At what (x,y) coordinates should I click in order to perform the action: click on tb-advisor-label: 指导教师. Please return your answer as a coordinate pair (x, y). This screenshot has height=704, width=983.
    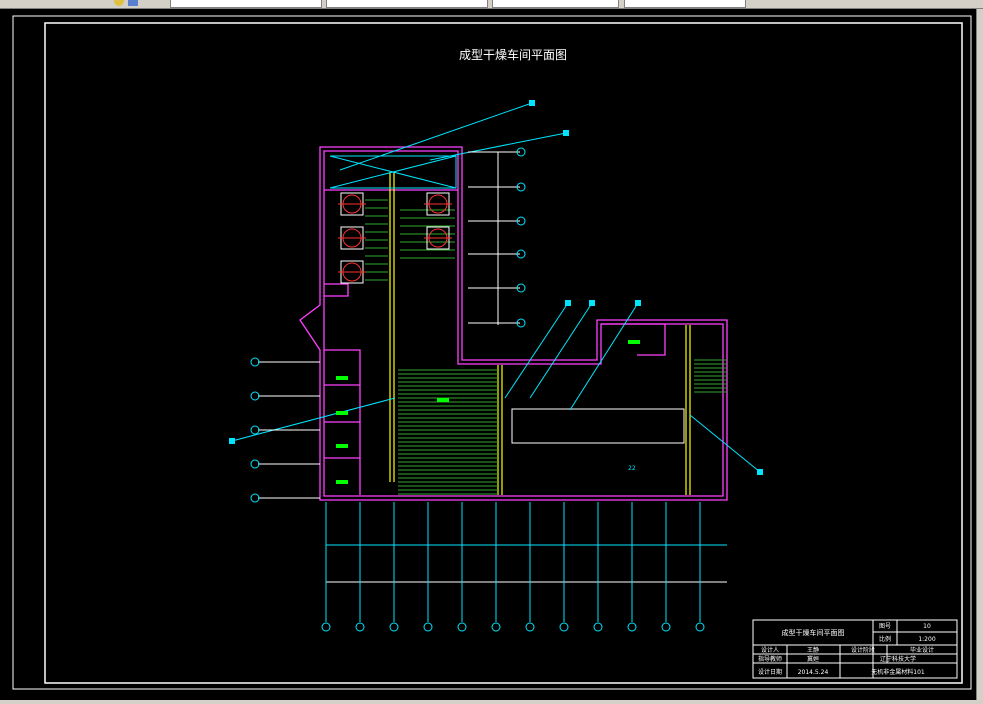
    Looking at the image, I should click on (770, 659).